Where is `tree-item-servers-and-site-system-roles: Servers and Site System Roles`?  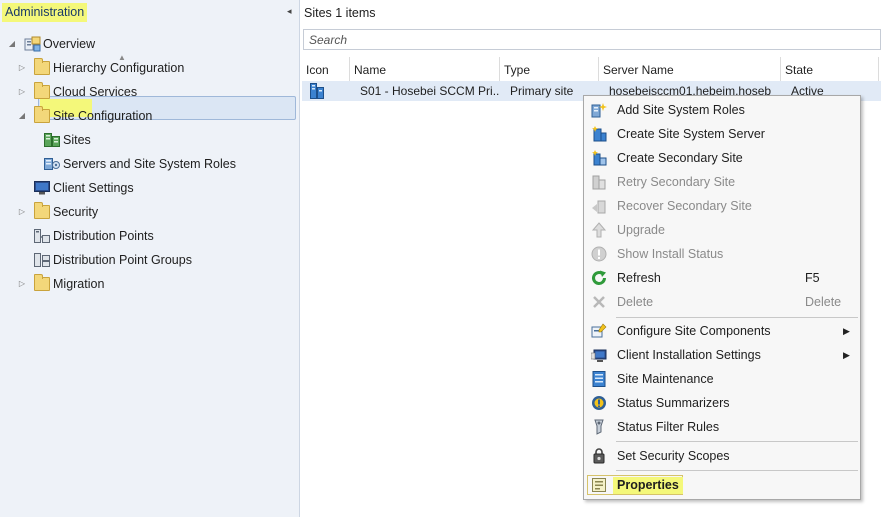
tree-item-servers-and-site-system-roles: Servers and Site System Roles is located at coordinates (150, 164).